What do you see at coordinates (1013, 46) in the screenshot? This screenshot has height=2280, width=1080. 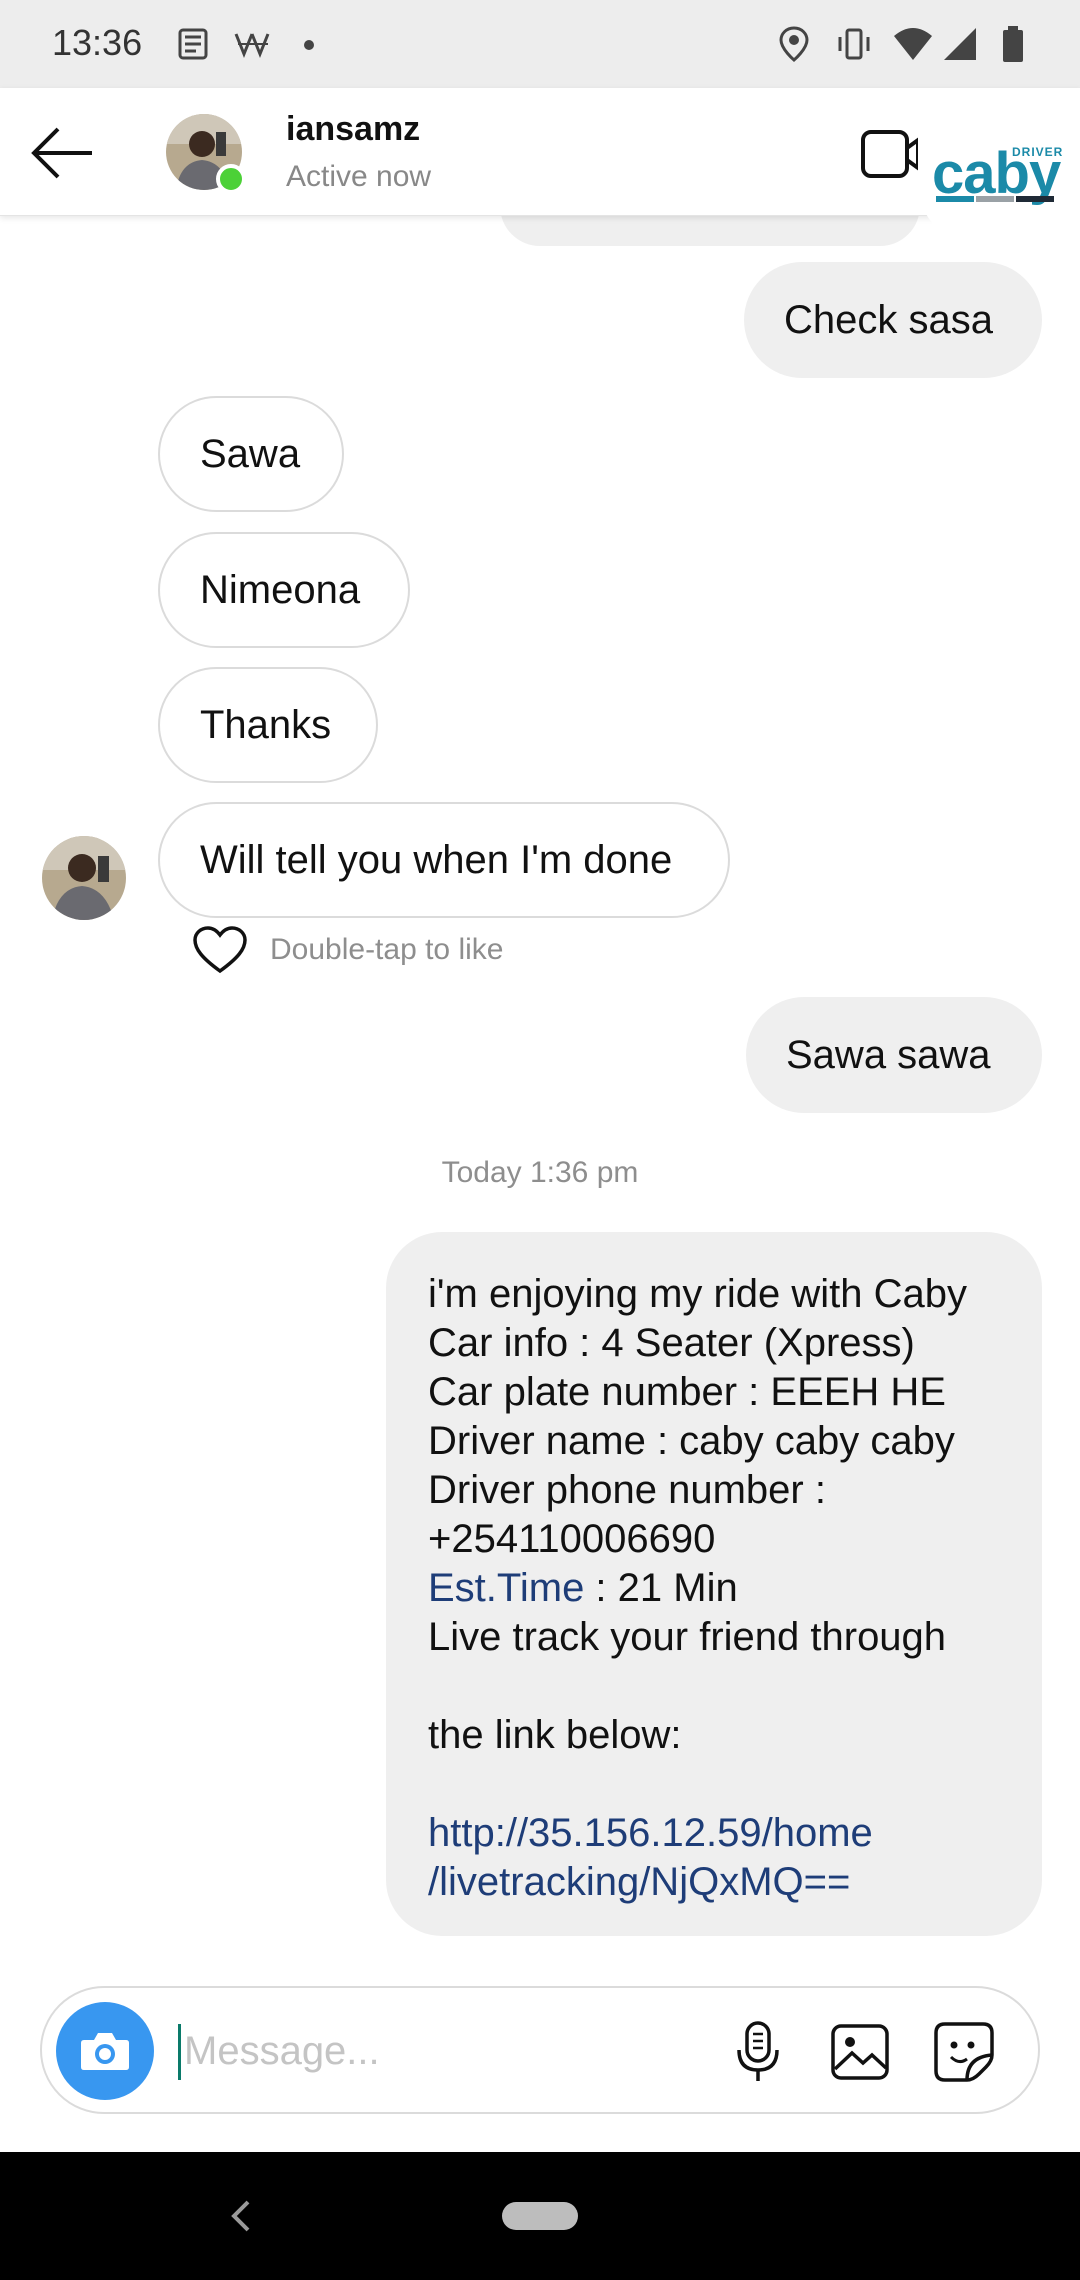 I see `battery-icon` at bounding box center [1013, 46].